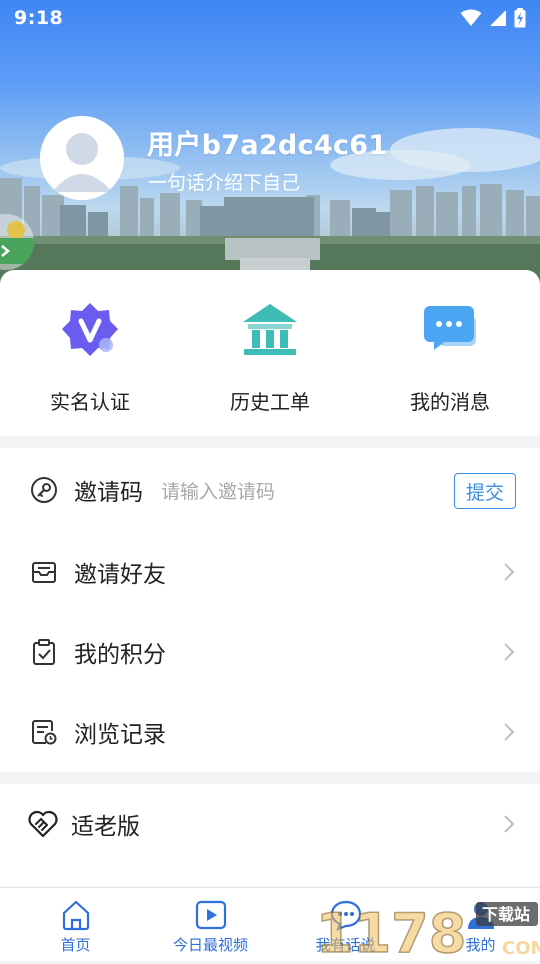  Describe the element at coordinates (270, 18) in the screenshot. I see `status-bar: 9:18` at that location.